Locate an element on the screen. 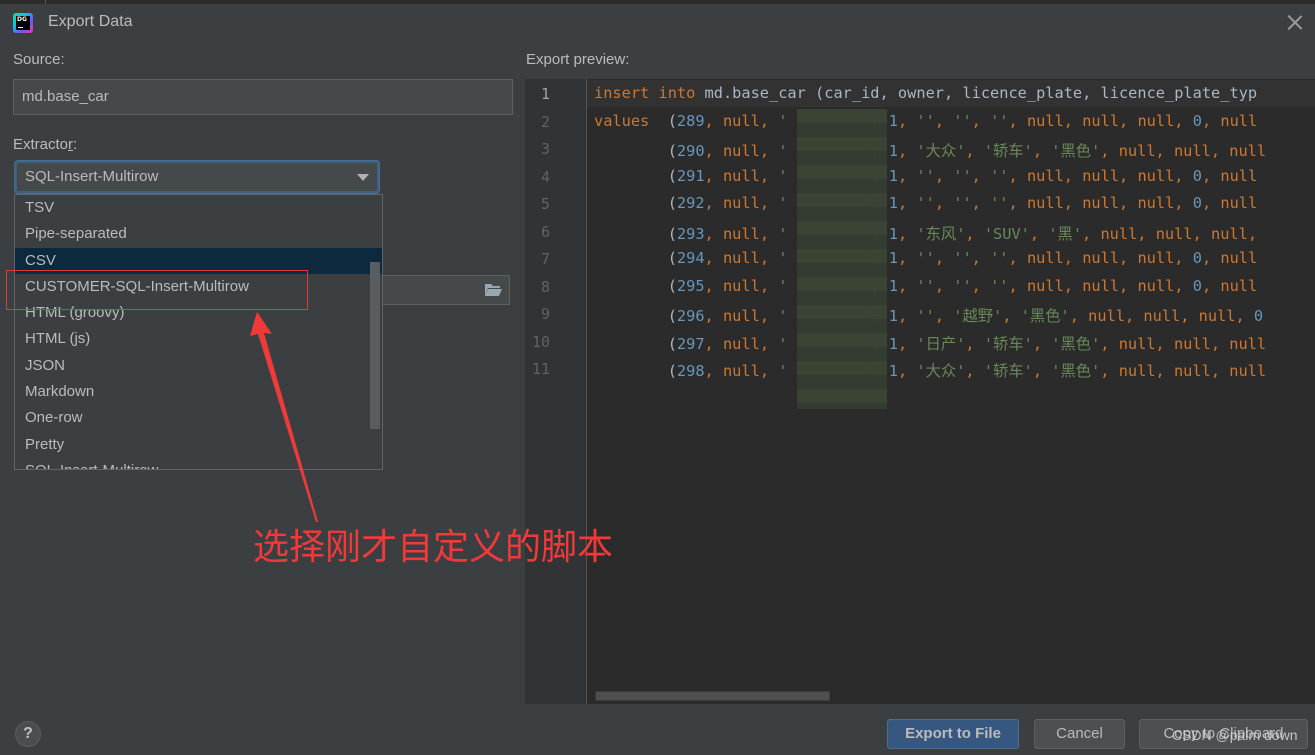 The image size is (1315, 755). cancel-button: Cancel is located at coordinates (1079, 734).